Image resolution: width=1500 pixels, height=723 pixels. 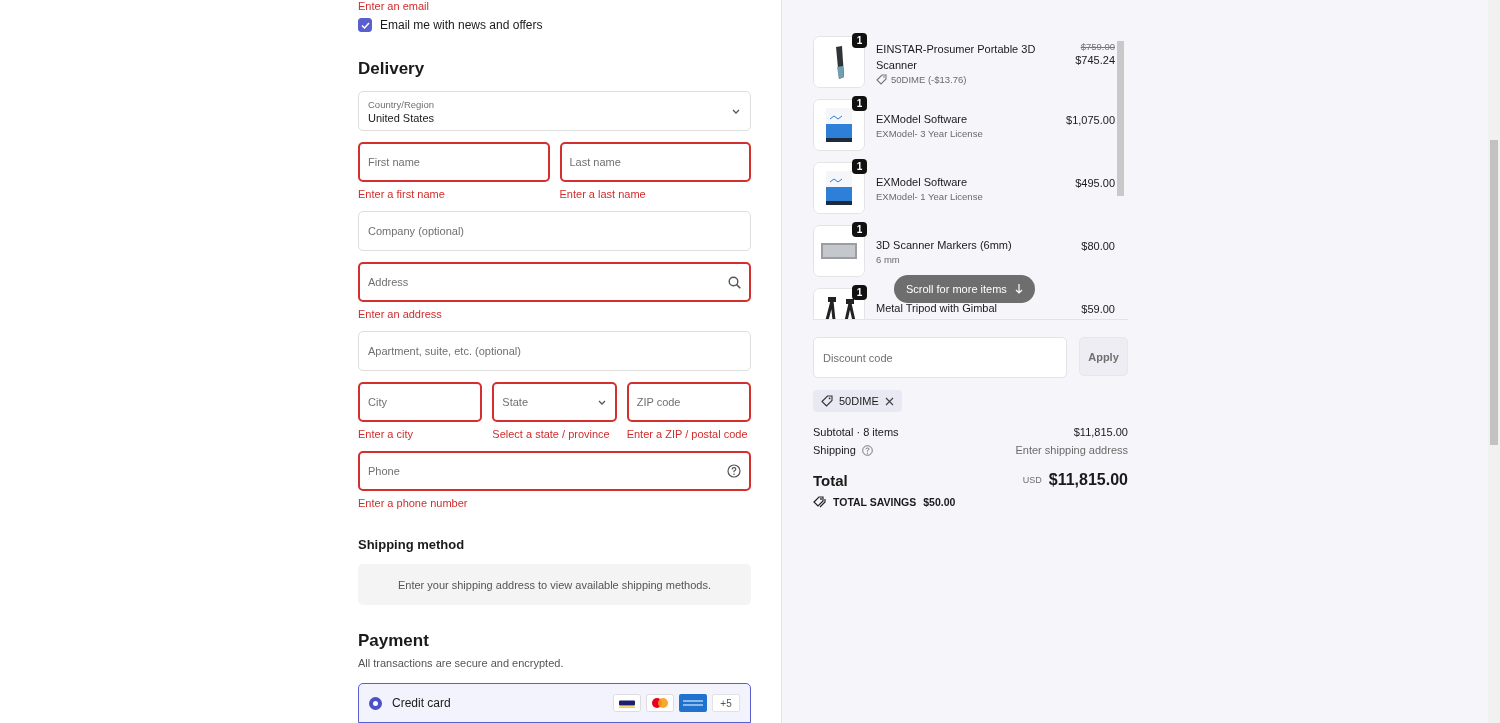 I want to click on product-name: Metal Tripod with Gimbal, so click(x=937, y=308).